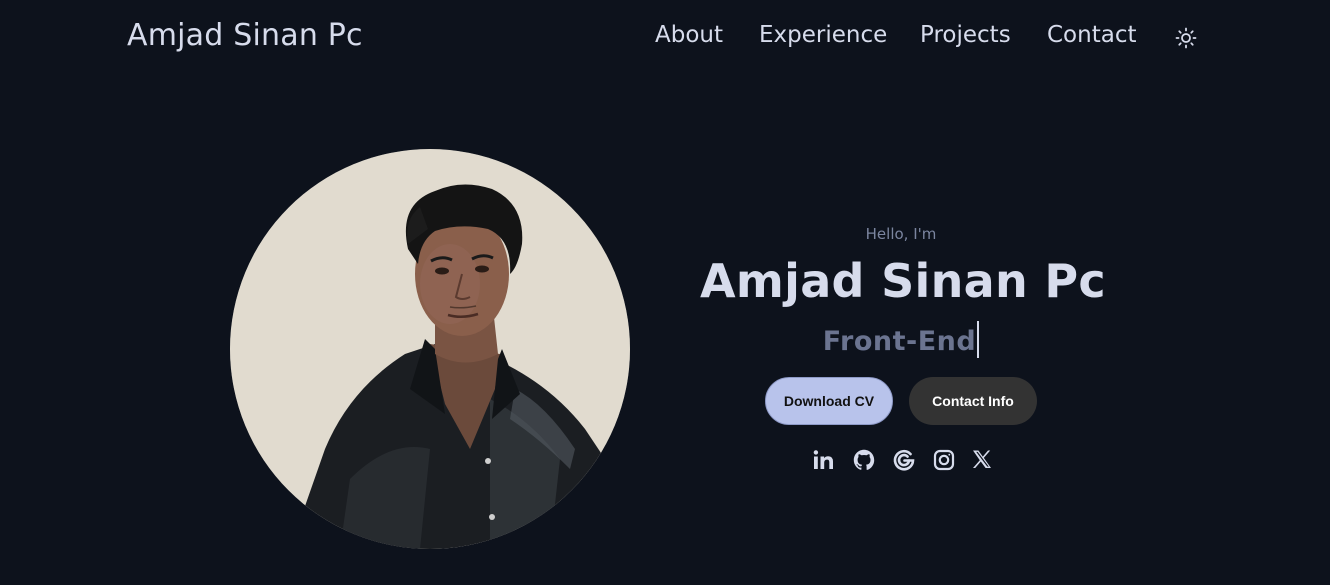 The width and height of the screenshot is (1330, 585). What do you see at coordinates (973, 401) in the screenshot?
I see `contact-info-button: Contact Info` at bounding box center [973, 401].